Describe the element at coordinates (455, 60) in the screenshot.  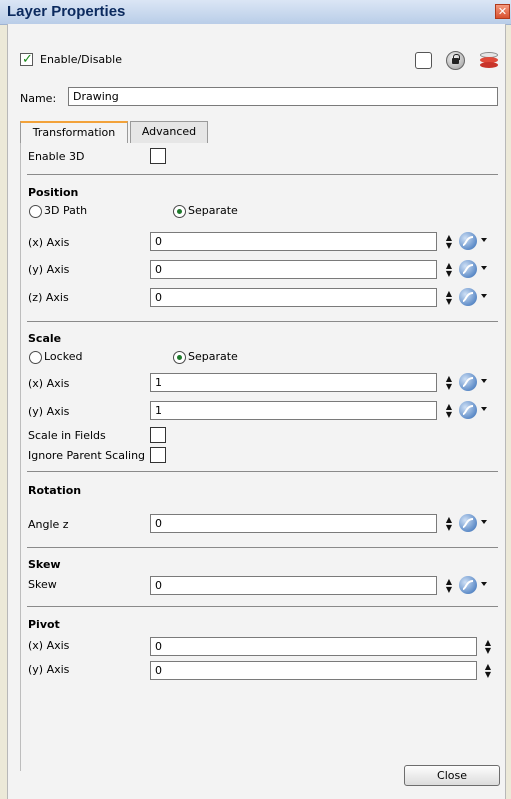
I see `lock-icon` at that location.